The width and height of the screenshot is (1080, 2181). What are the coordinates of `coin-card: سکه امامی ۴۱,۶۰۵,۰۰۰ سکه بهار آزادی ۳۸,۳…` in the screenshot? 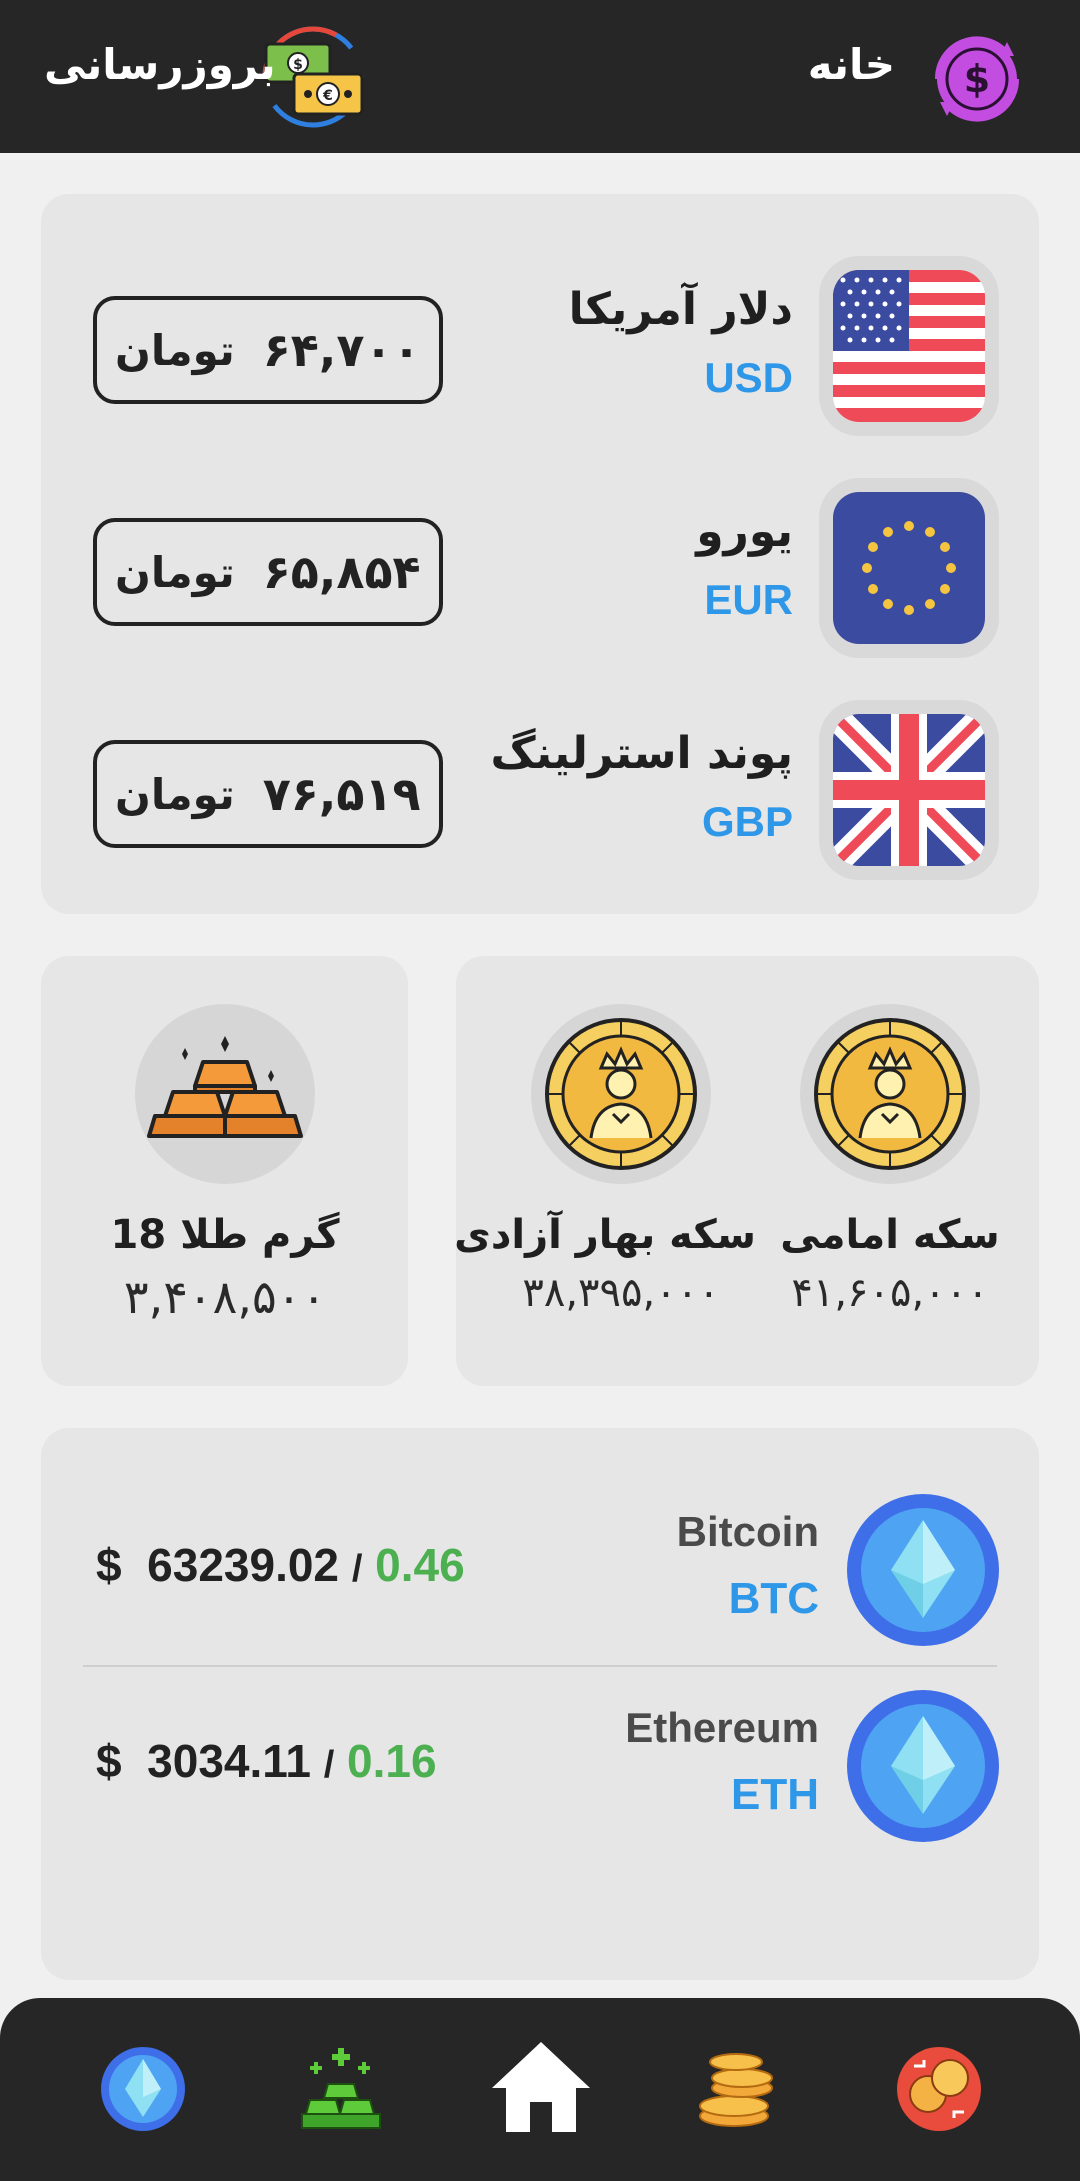 It's located at (746, 1171).